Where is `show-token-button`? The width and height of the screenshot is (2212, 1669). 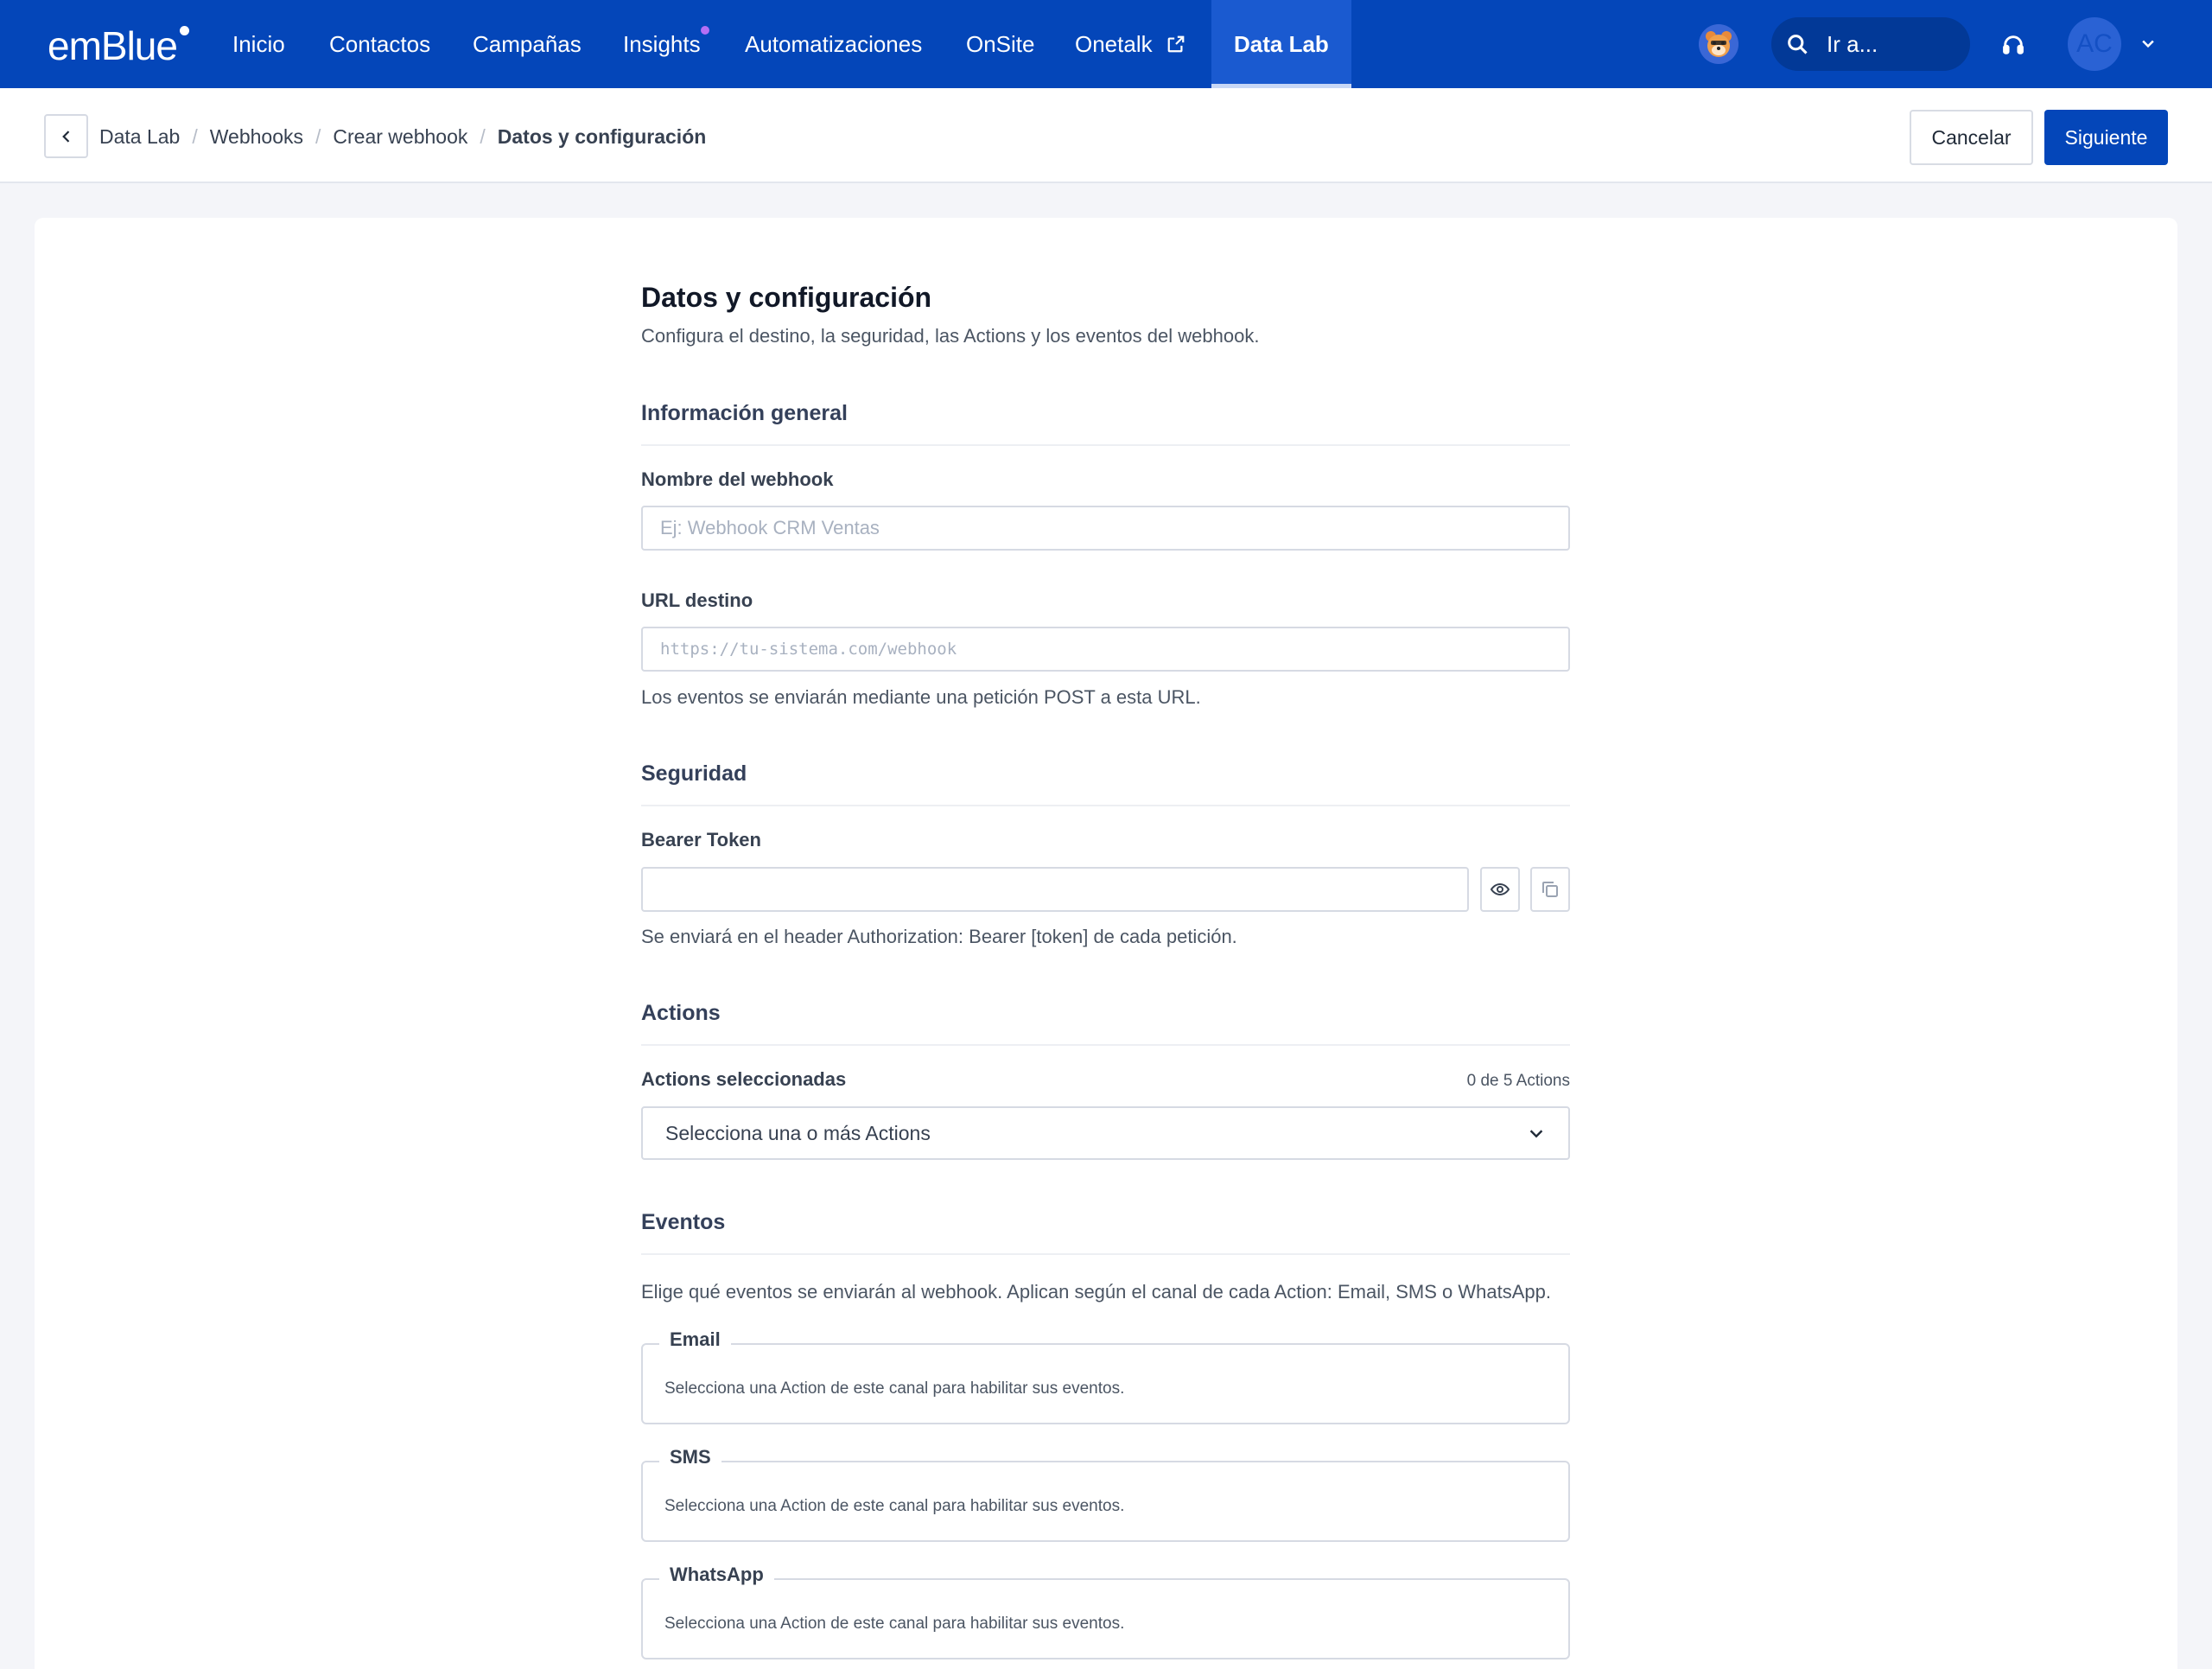 show-token-button is located at coordinates (1500, 889).